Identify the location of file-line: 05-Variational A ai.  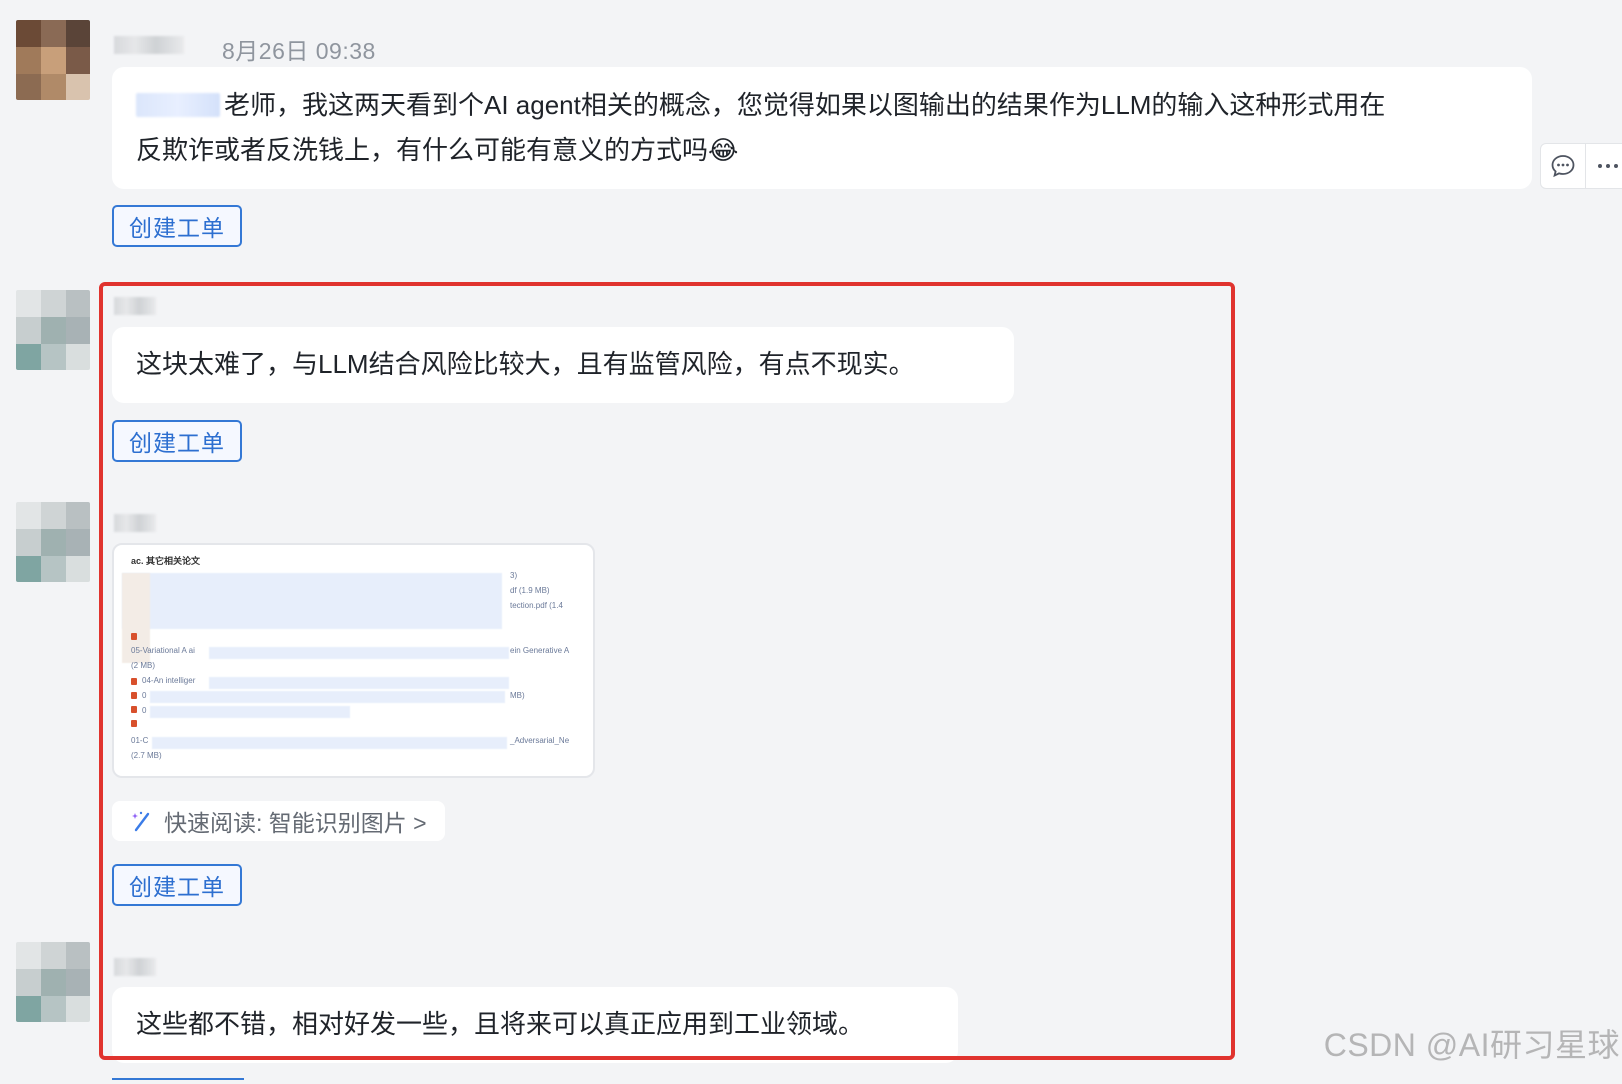
(163, 650).